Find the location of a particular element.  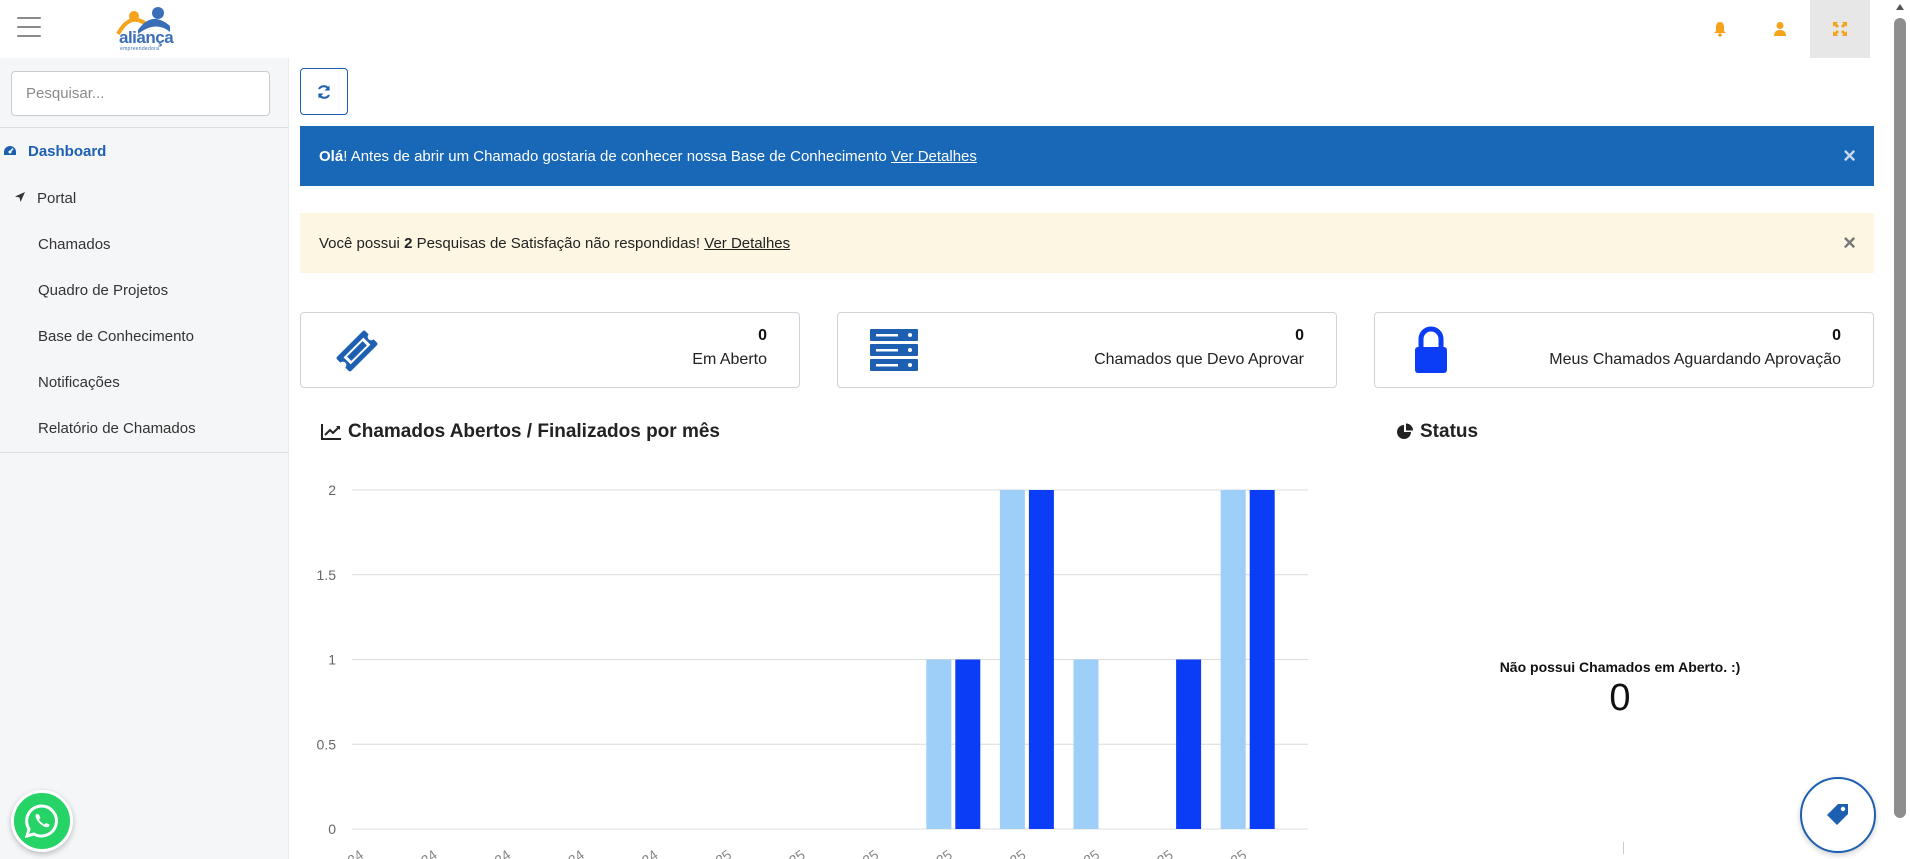

user-icon is located at coordinates (1780, 29).